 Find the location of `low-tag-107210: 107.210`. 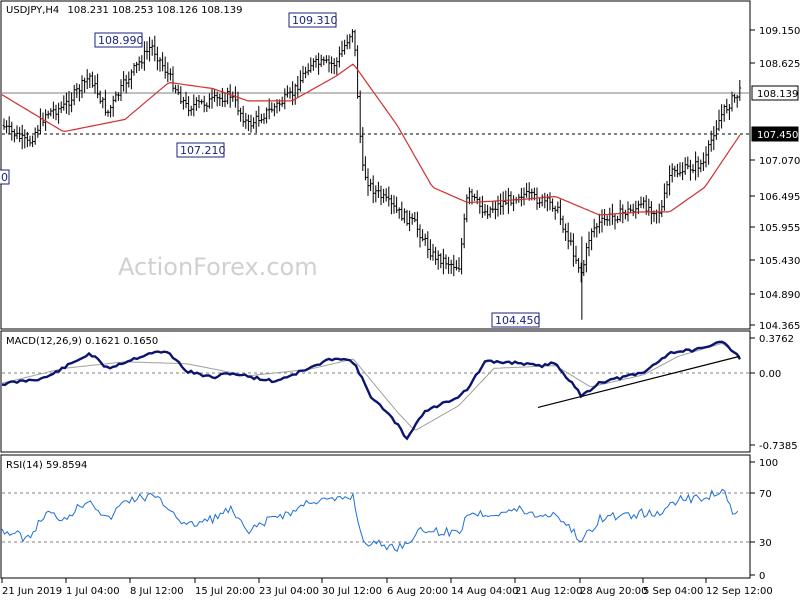

low-tag-107210: 107.210 is located at coordinates (201, 150).